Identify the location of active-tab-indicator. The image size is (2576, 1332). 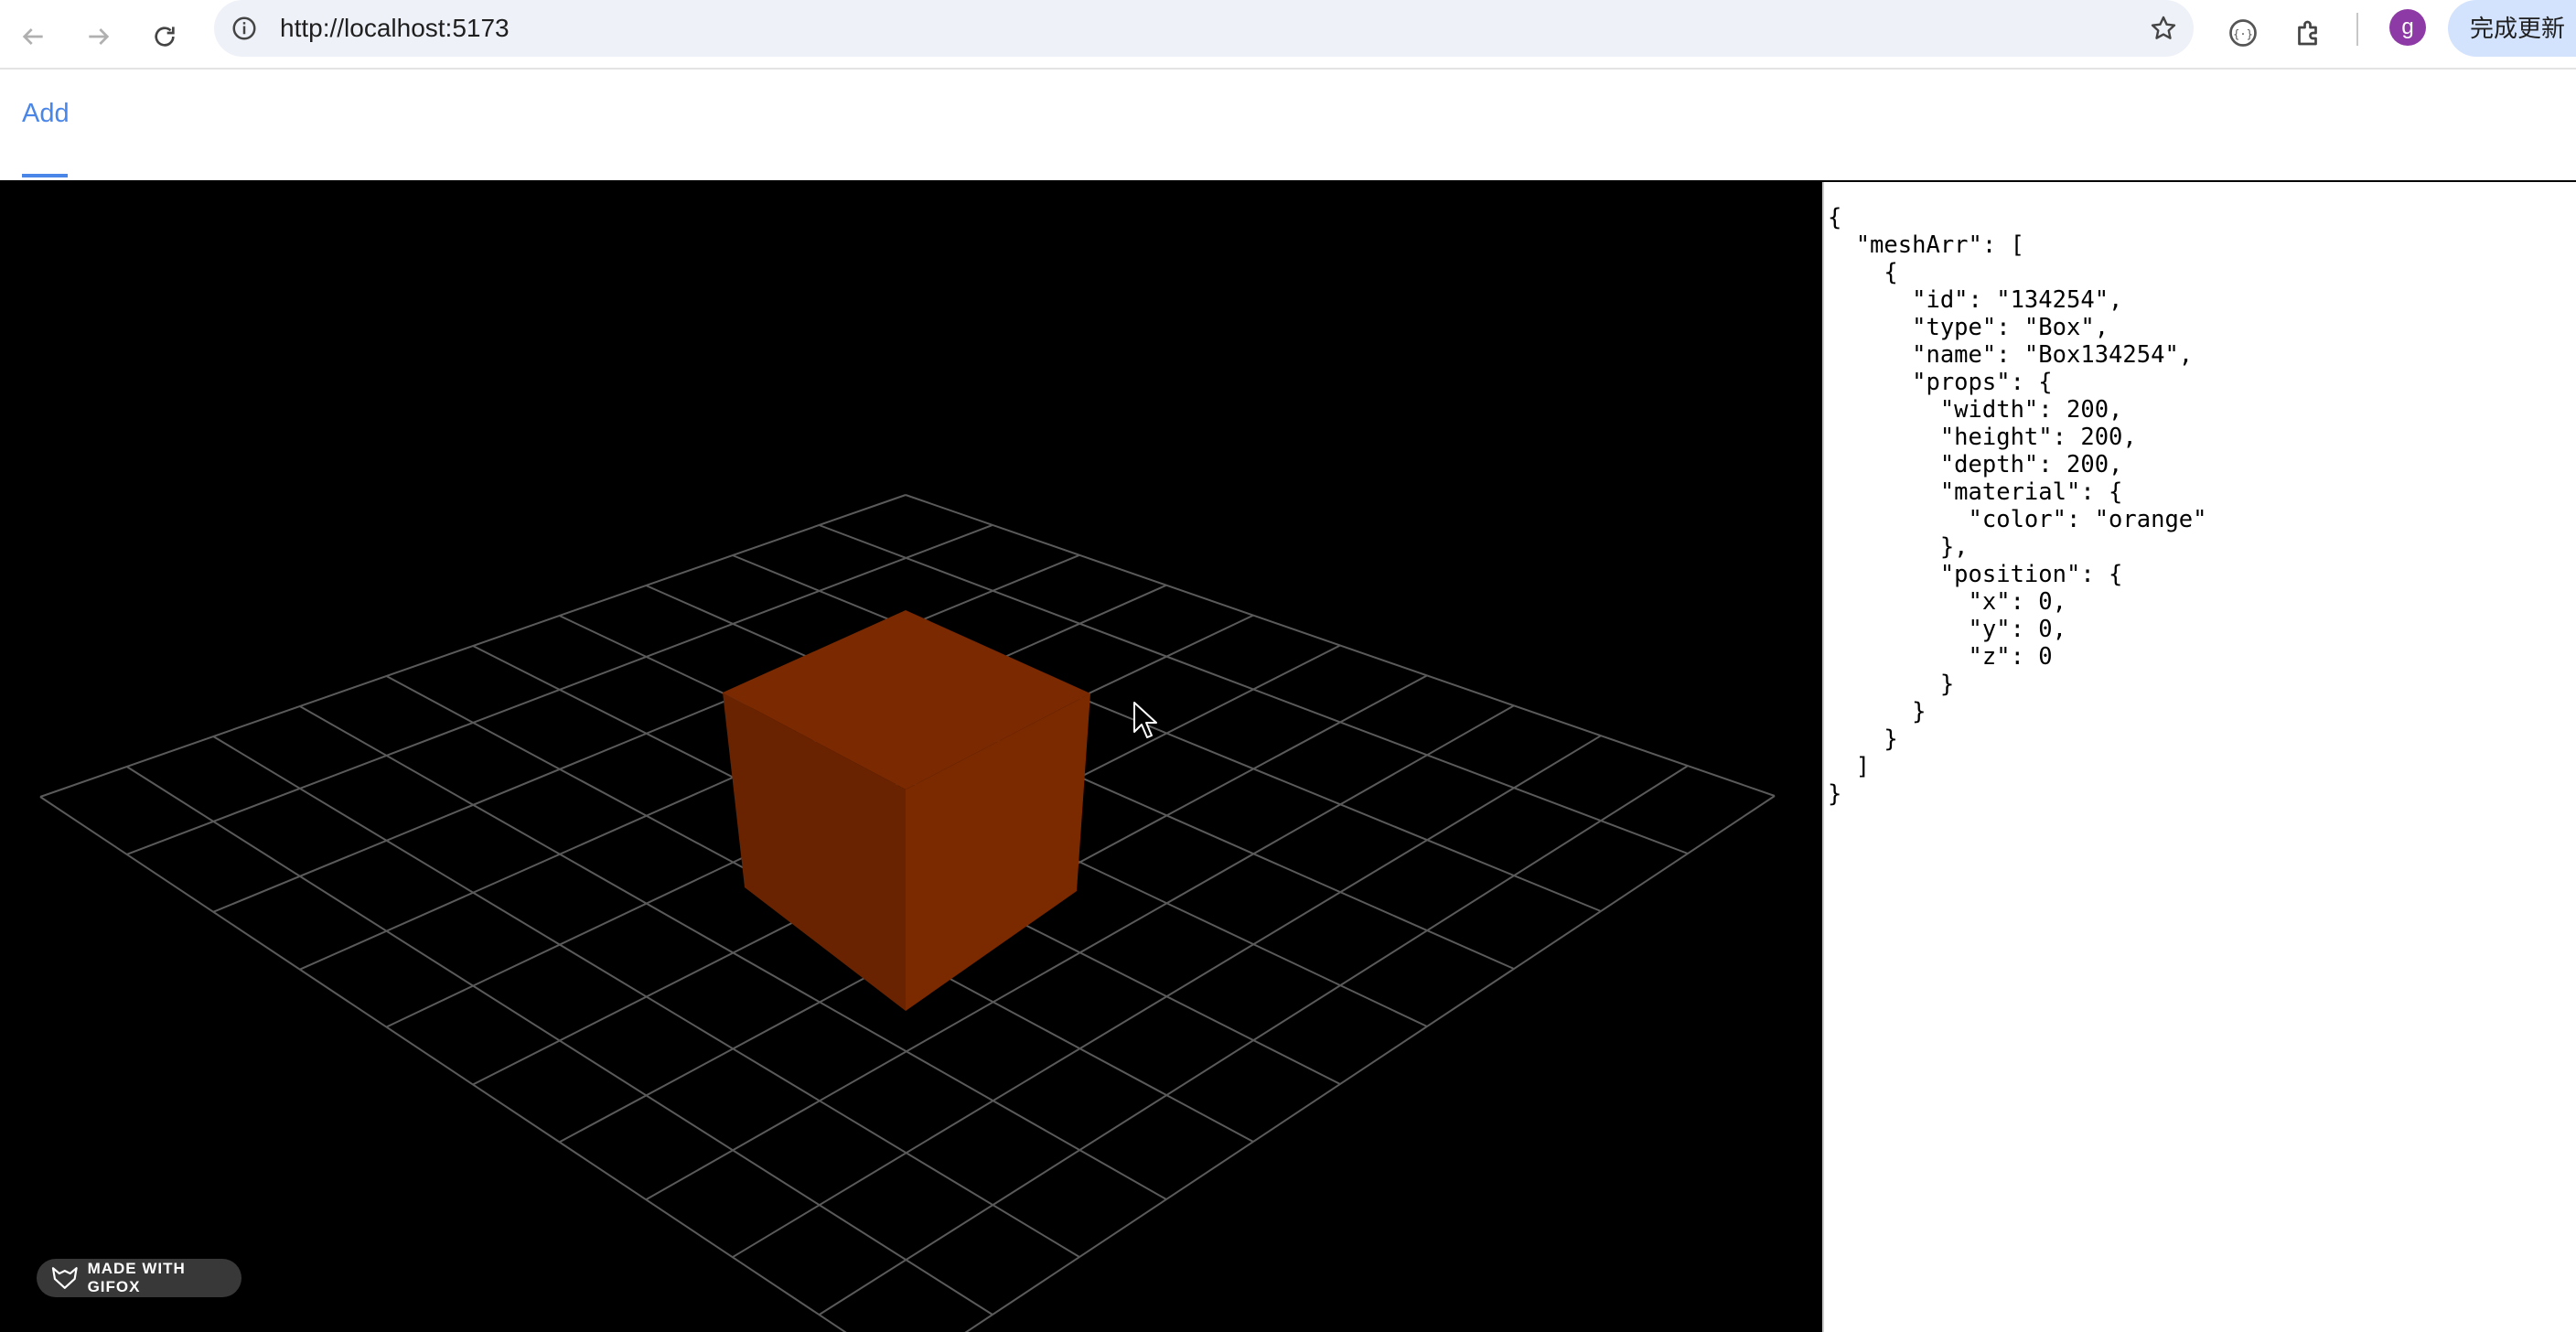
(45, 175).